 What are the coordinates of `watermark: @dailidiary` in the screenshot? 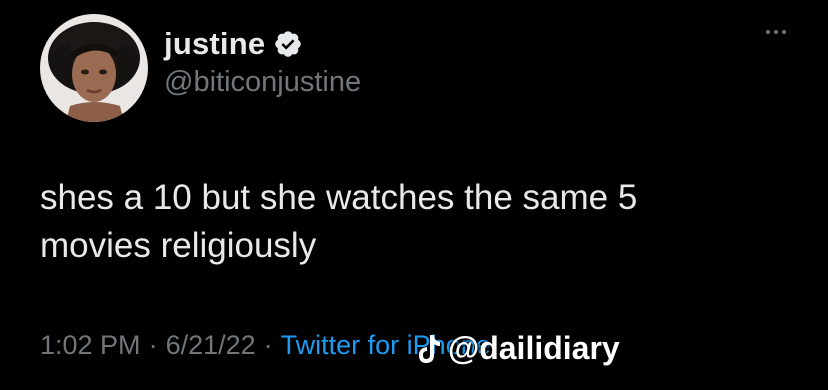 It's located at (518, 348).